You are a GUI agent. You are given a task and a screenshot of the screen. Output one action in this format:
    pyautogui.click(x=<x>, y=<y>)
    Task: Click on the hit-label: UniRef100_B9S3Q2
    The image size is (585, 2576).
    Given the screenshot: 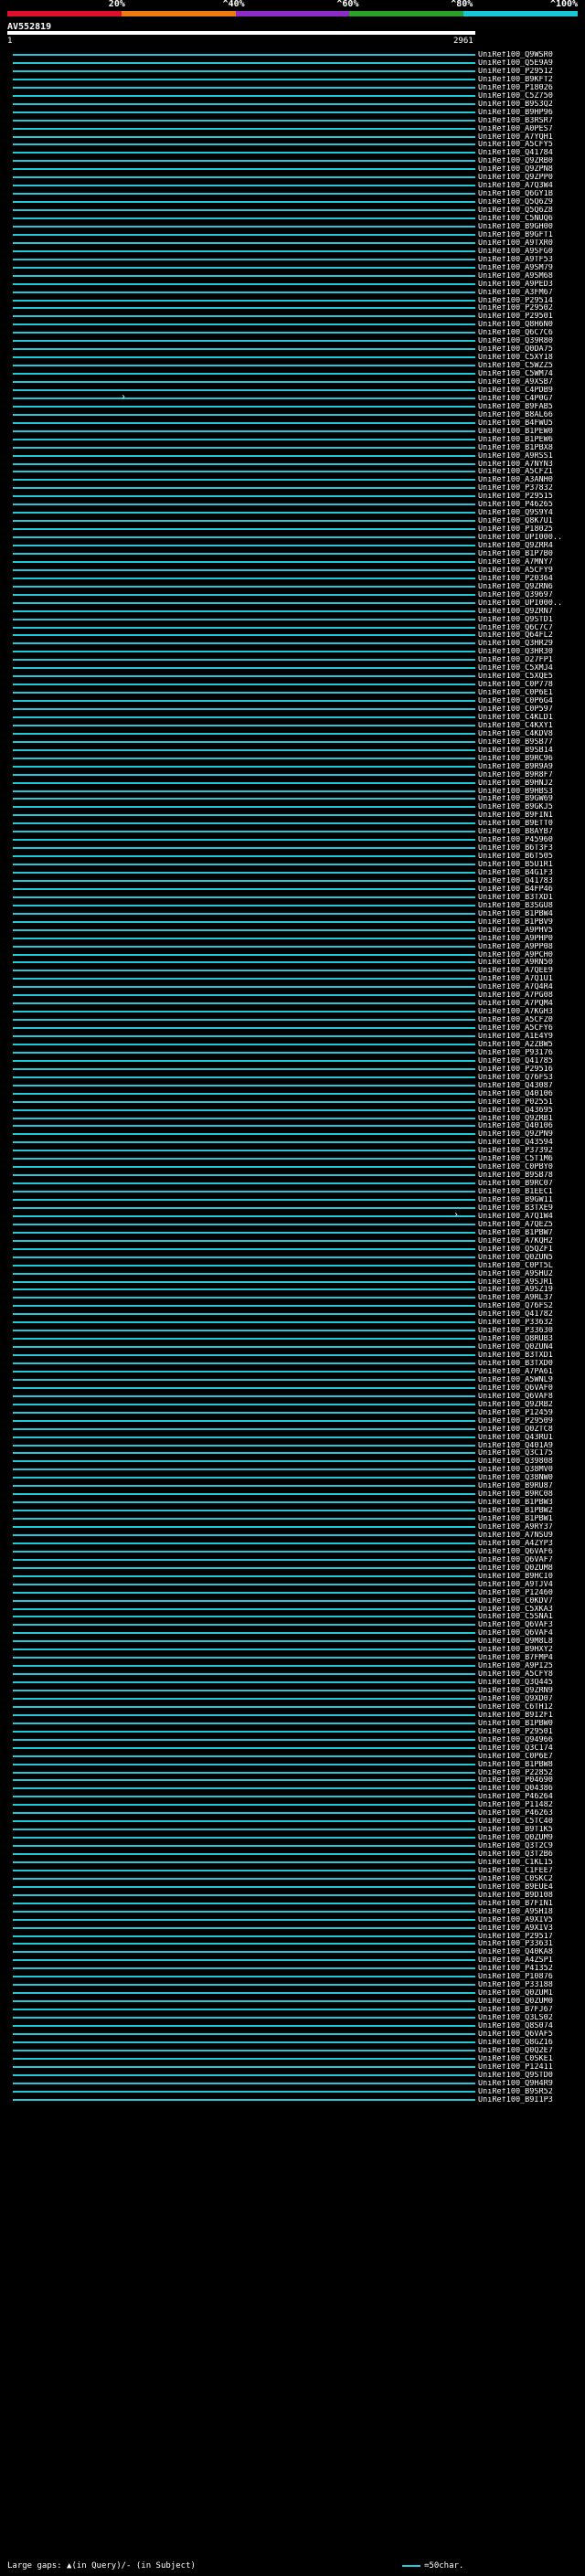 What is the action you would take?
    pyautogui.click(x=531, y=105)
    